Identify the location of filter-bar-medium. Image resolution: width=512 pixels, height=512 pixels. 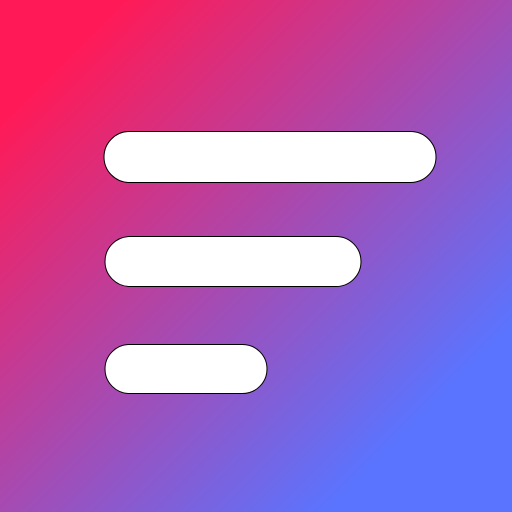
(233, 261).